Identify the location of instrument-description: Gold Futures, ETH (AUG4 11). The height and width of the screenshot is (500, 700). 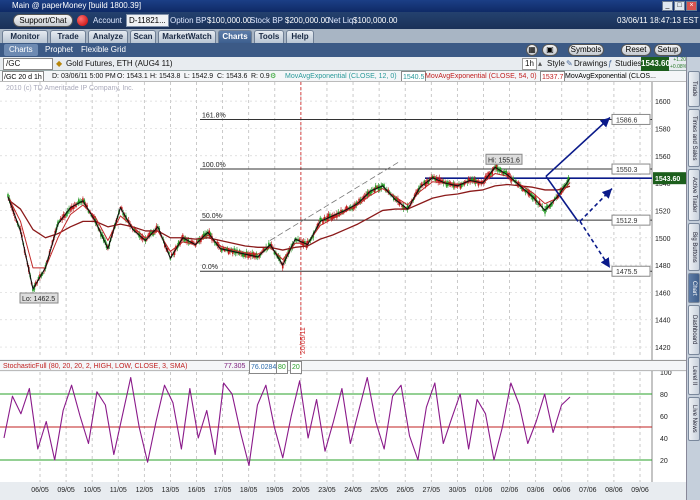
(119, 63).